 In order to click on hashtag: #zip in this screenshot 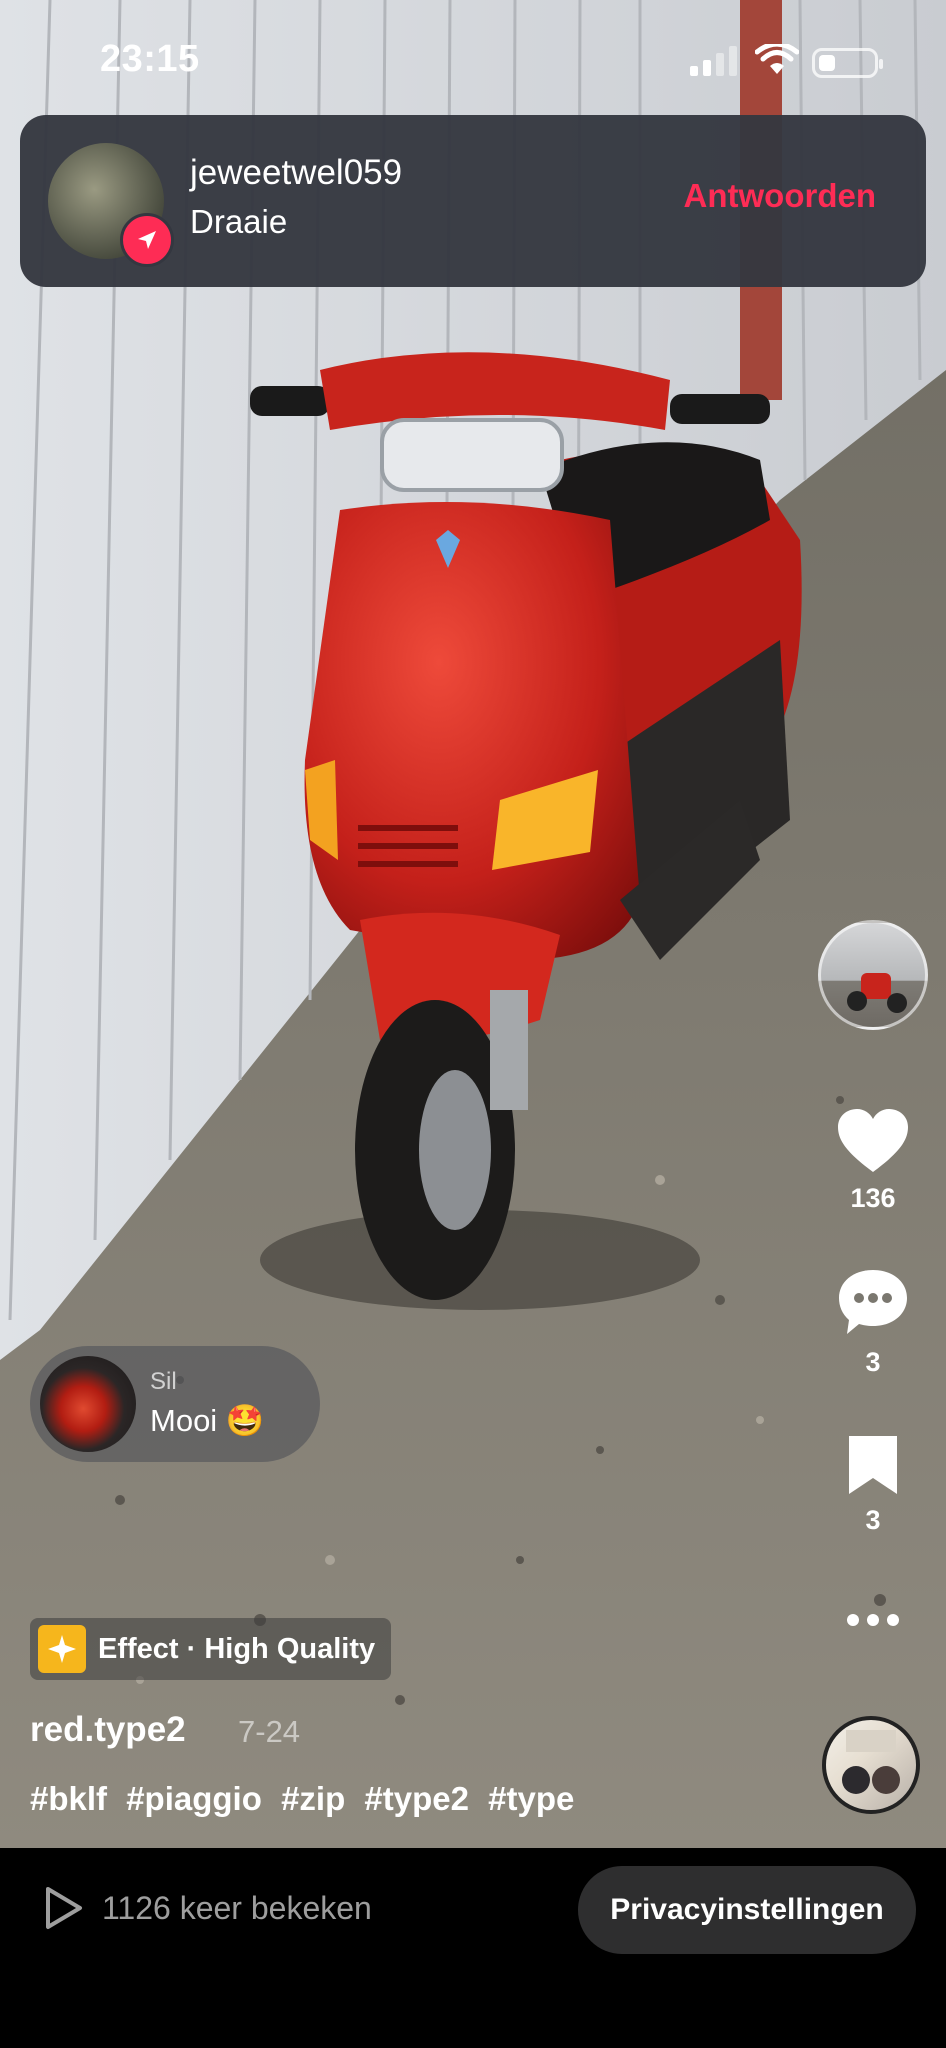, I will do `click(313, 1798)`.